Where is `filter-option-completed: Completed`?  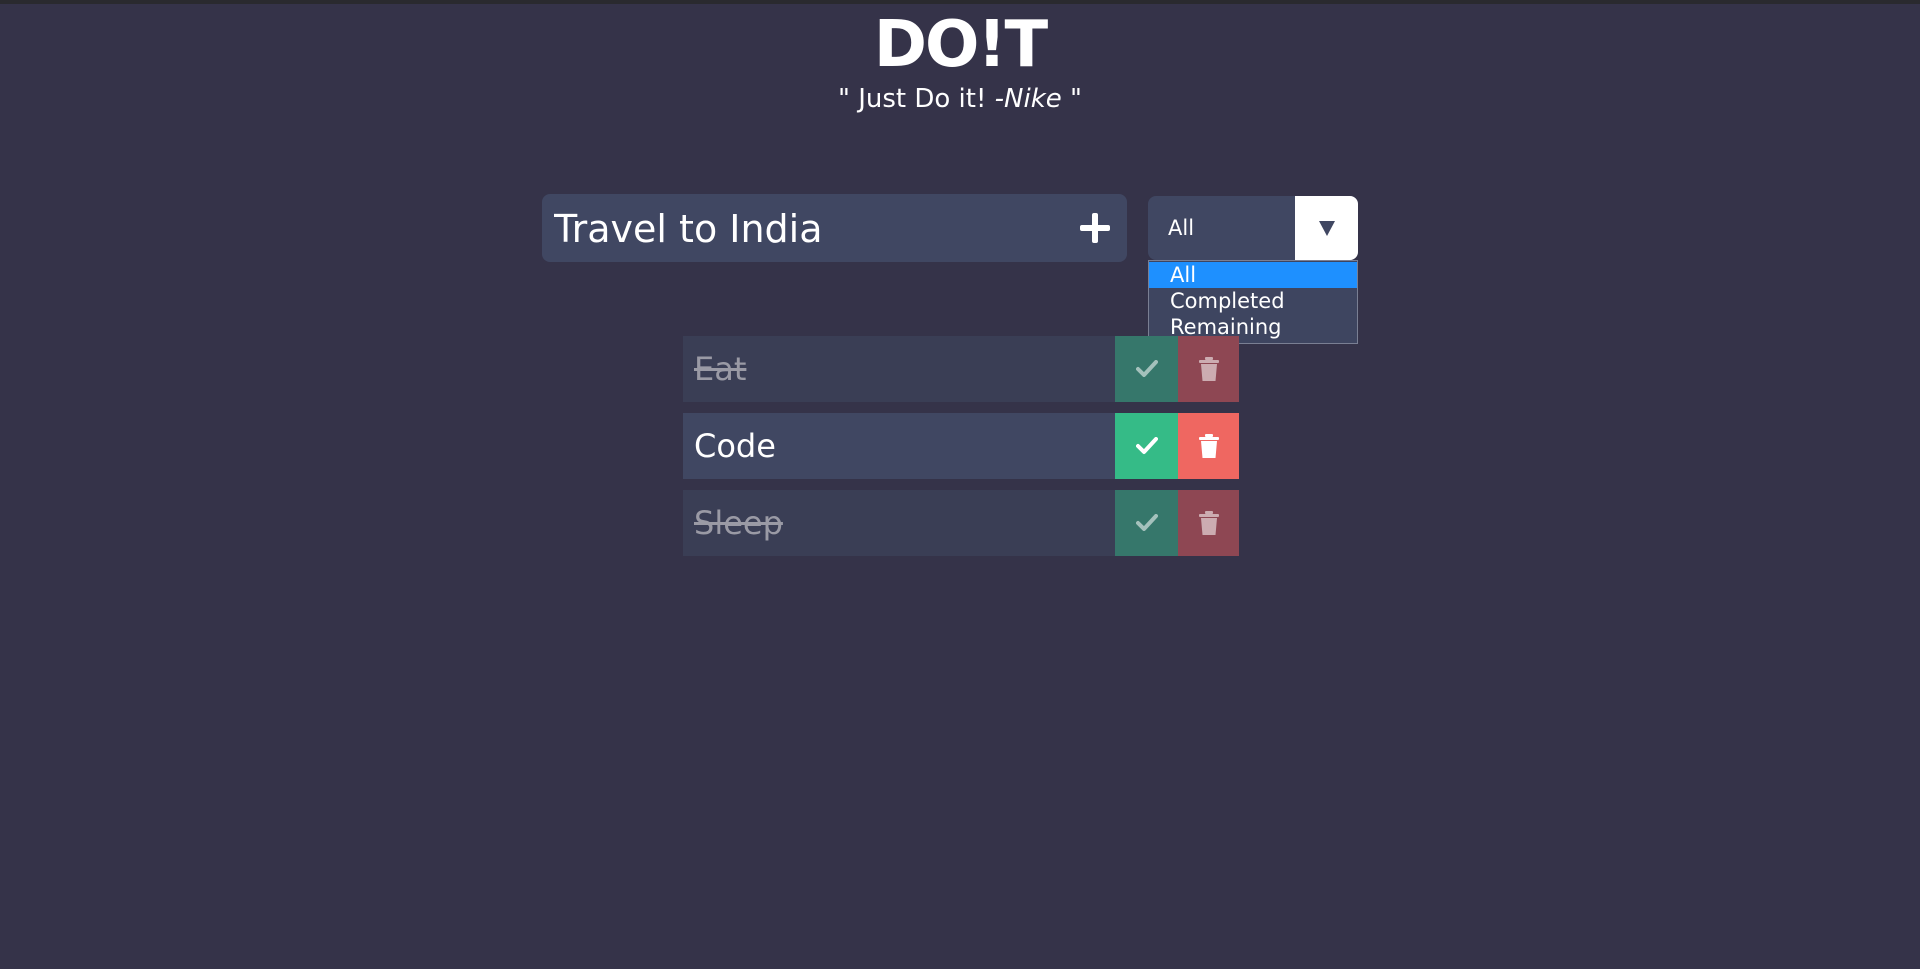
filter-option-completed: Completed is located at coordinates (1253, 301).